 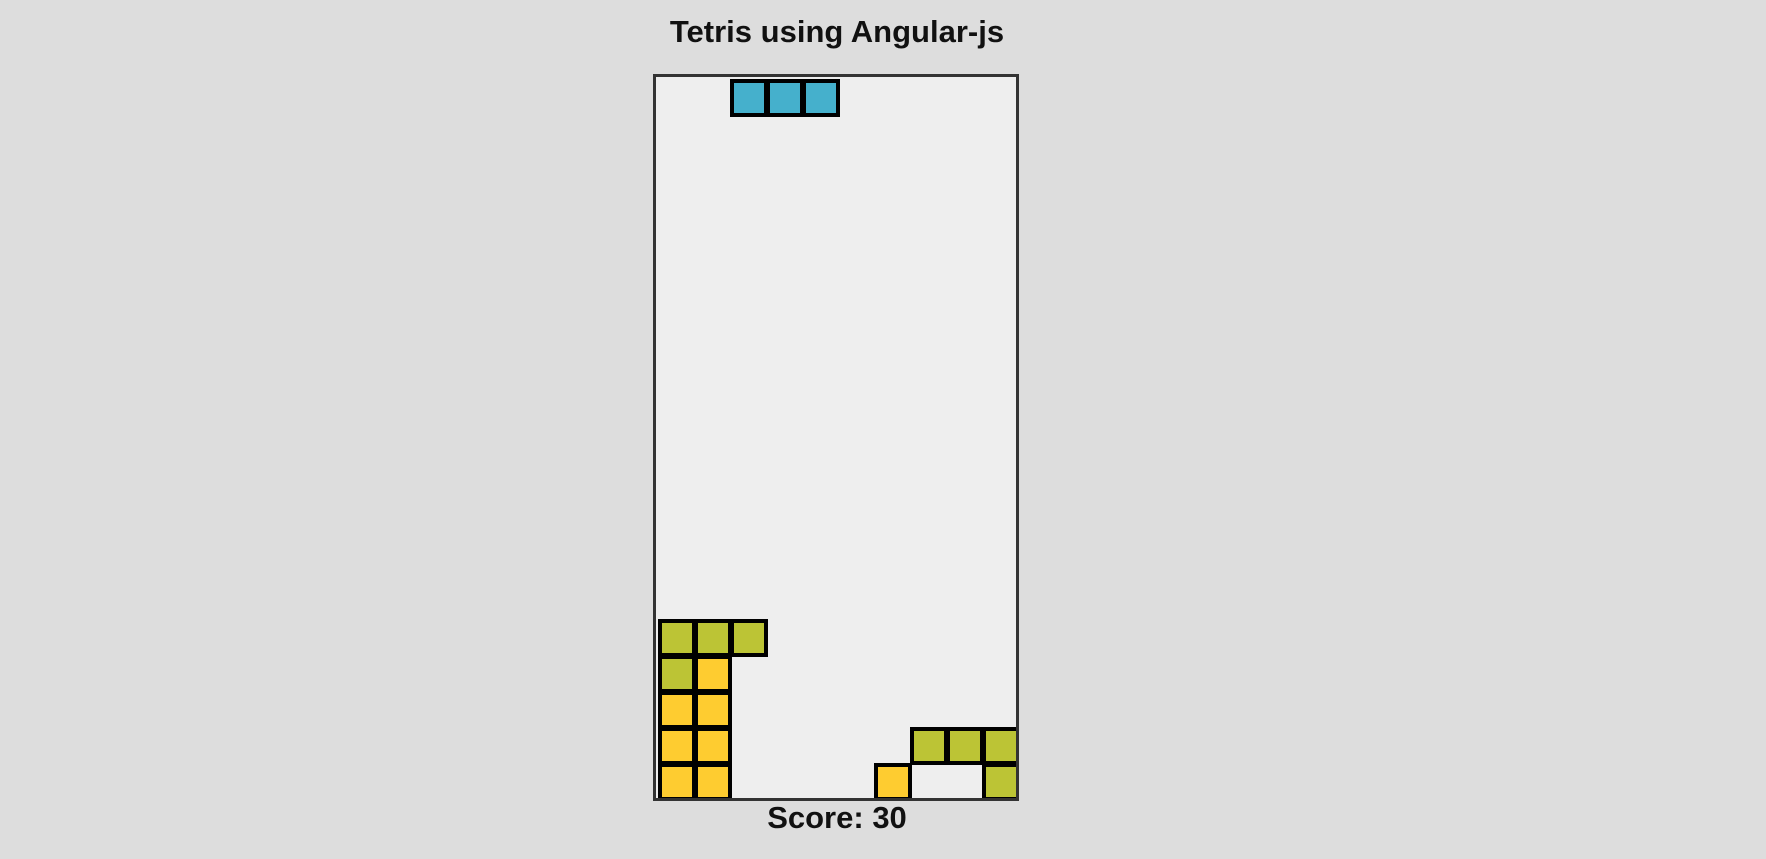 I want to click on page-title: Tetris using Angular-js, so click(x=837, y=31).